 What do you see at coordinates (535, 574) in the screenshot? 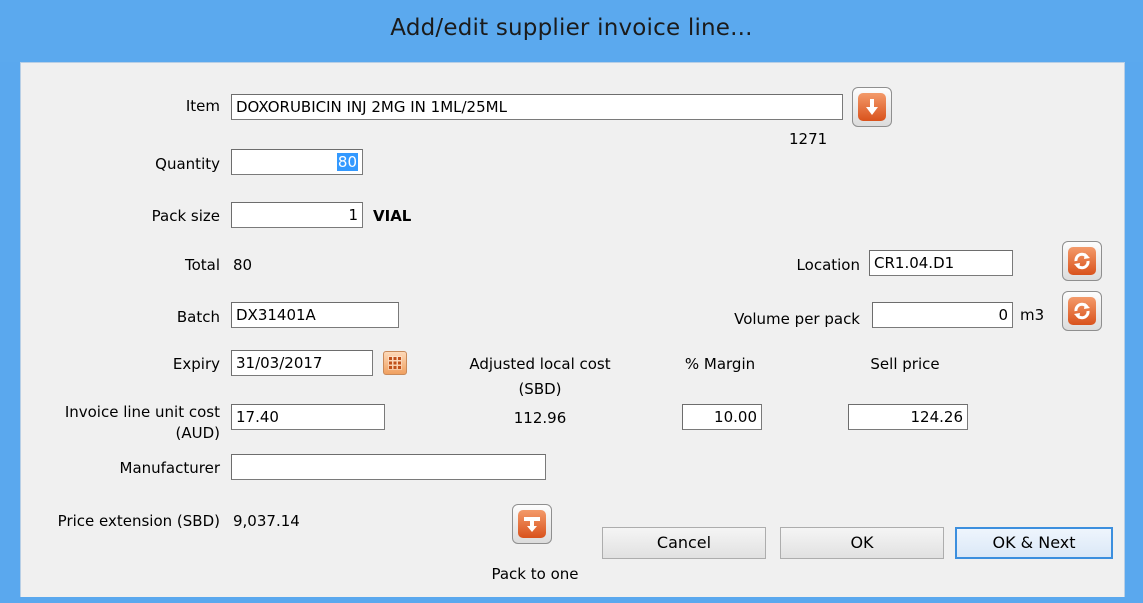
I see `pack-to-one-label: Pack to one` at bounding box center [535, 574].